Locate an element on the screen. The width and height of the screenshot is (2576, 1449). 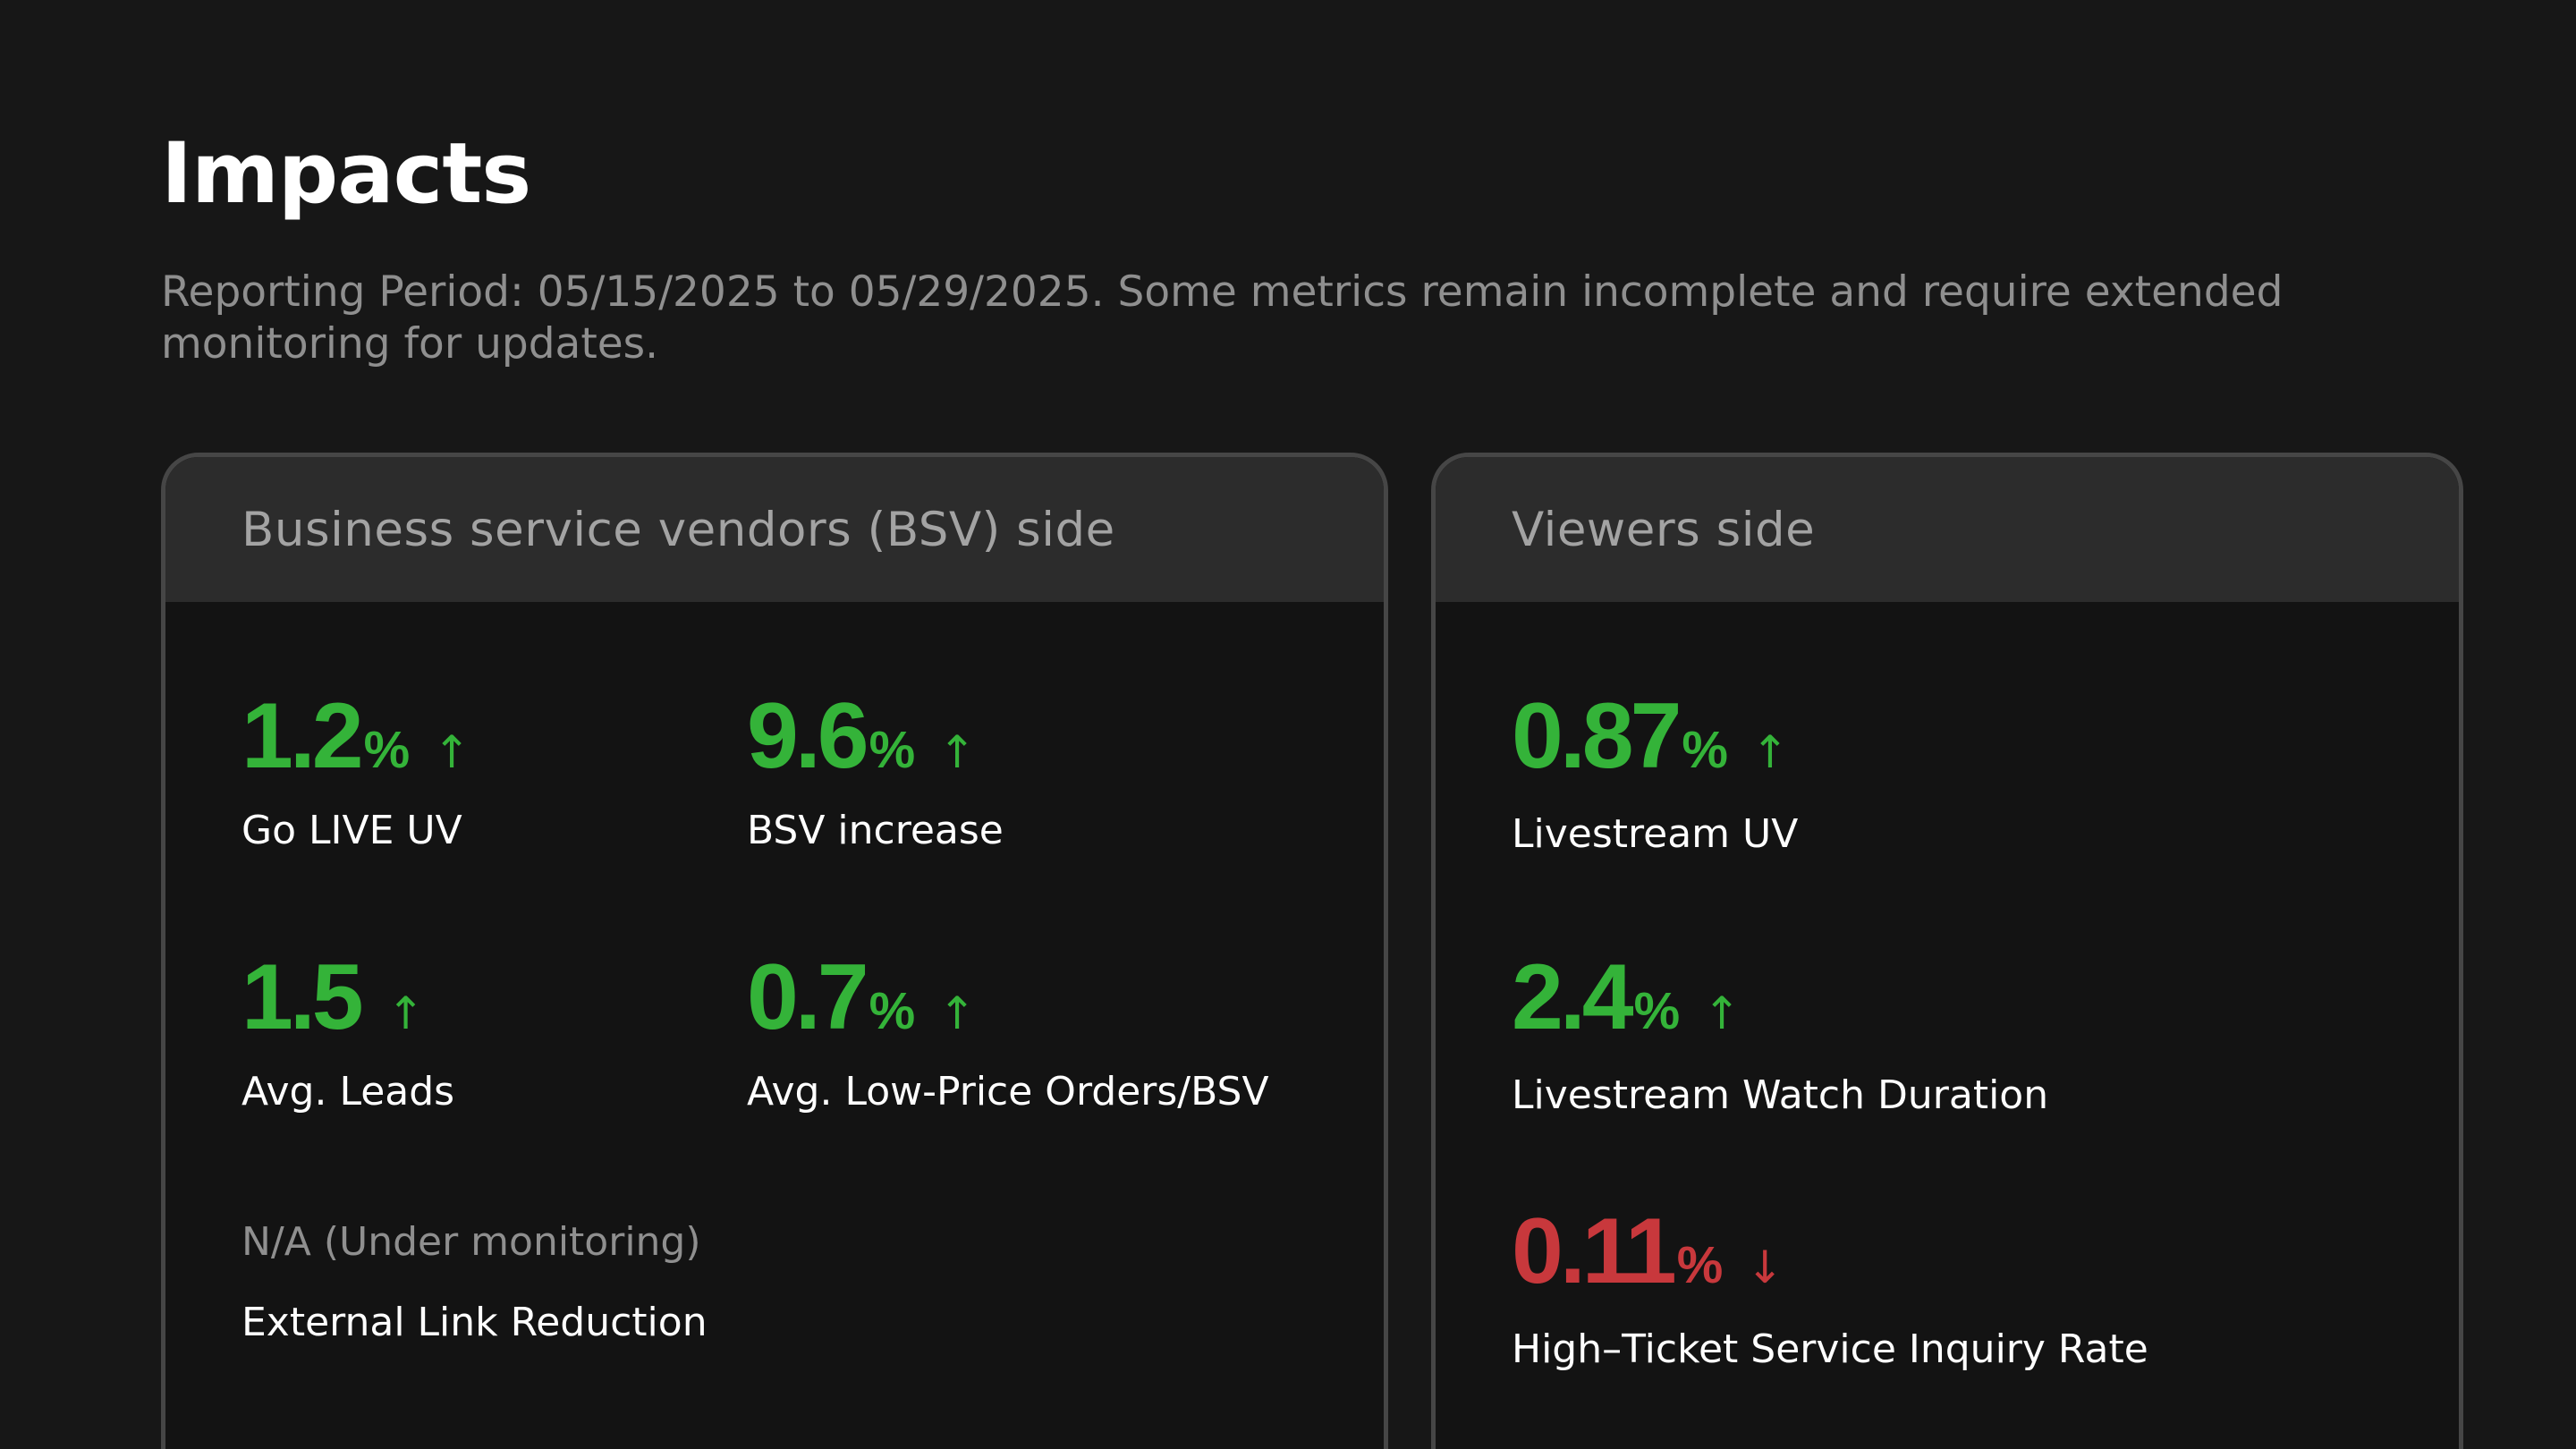
metric-label: BSV increase is located at coordinates (875, 830).